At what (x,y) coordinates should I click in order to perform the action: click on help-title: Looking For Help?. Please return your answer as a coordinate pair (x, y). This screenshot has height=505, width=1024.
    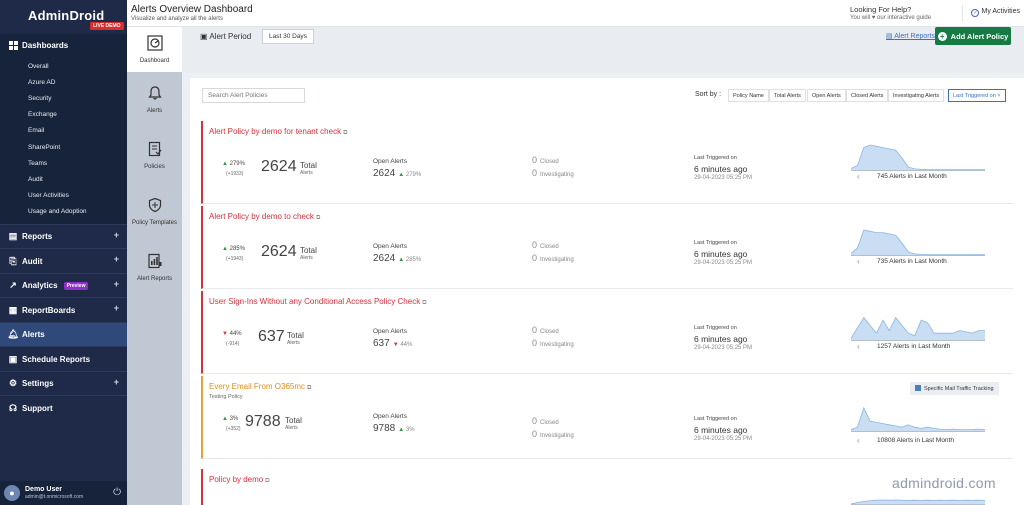
    Looking at the image, I should click on (880, 9).